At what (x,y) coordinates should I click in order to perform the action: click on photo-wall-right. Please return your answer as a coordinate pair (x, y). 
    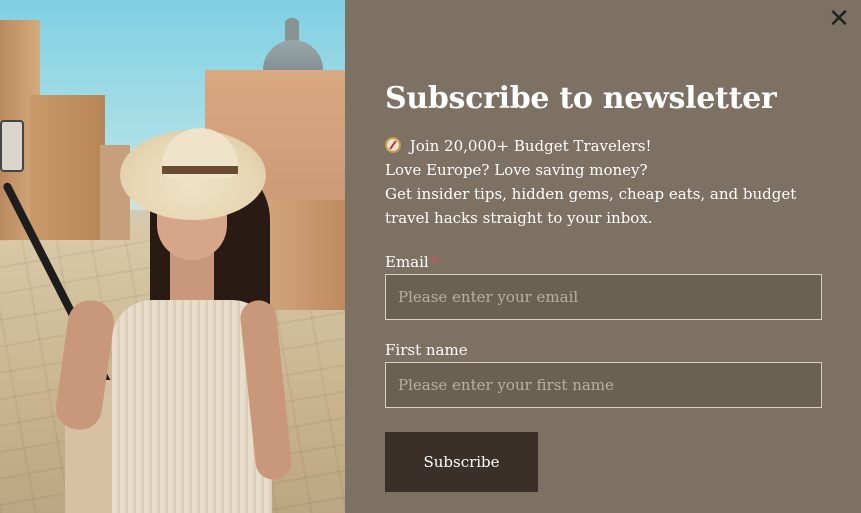
    Looking at the image, I should click on (305, 255).